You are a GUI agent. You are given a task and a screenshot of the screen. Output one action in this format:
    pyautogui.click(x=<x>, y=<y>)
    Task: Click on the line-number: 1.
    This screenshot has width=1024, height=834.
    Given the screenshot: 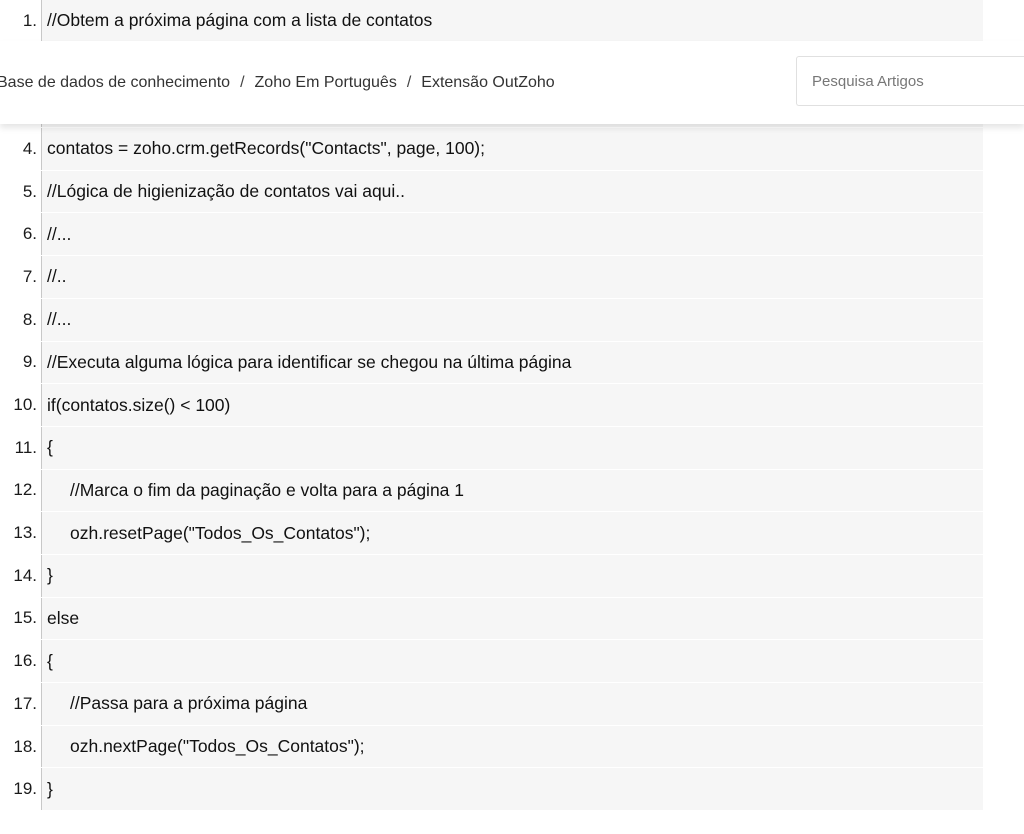 What is the action you would take?
    pyautogui.click(x=21, y=21)
    